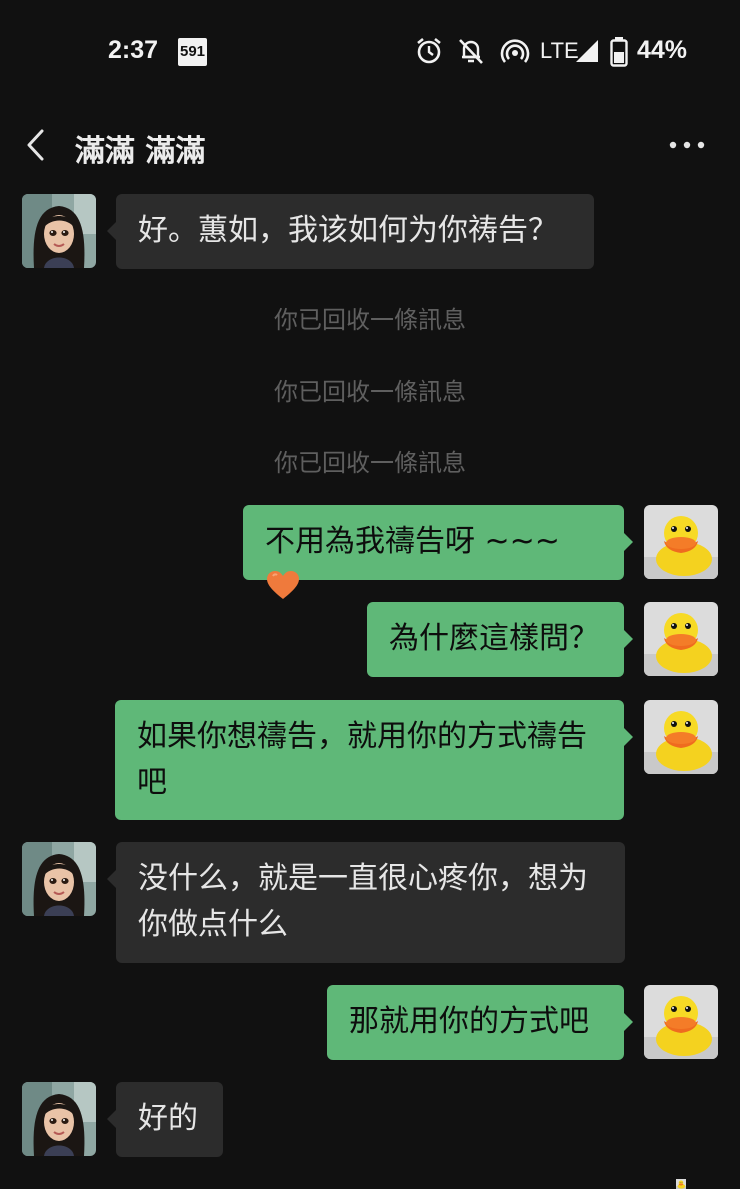  I want to click on message-bubble-outgoing: 那就用你的方式吧, so click(480, 1022).